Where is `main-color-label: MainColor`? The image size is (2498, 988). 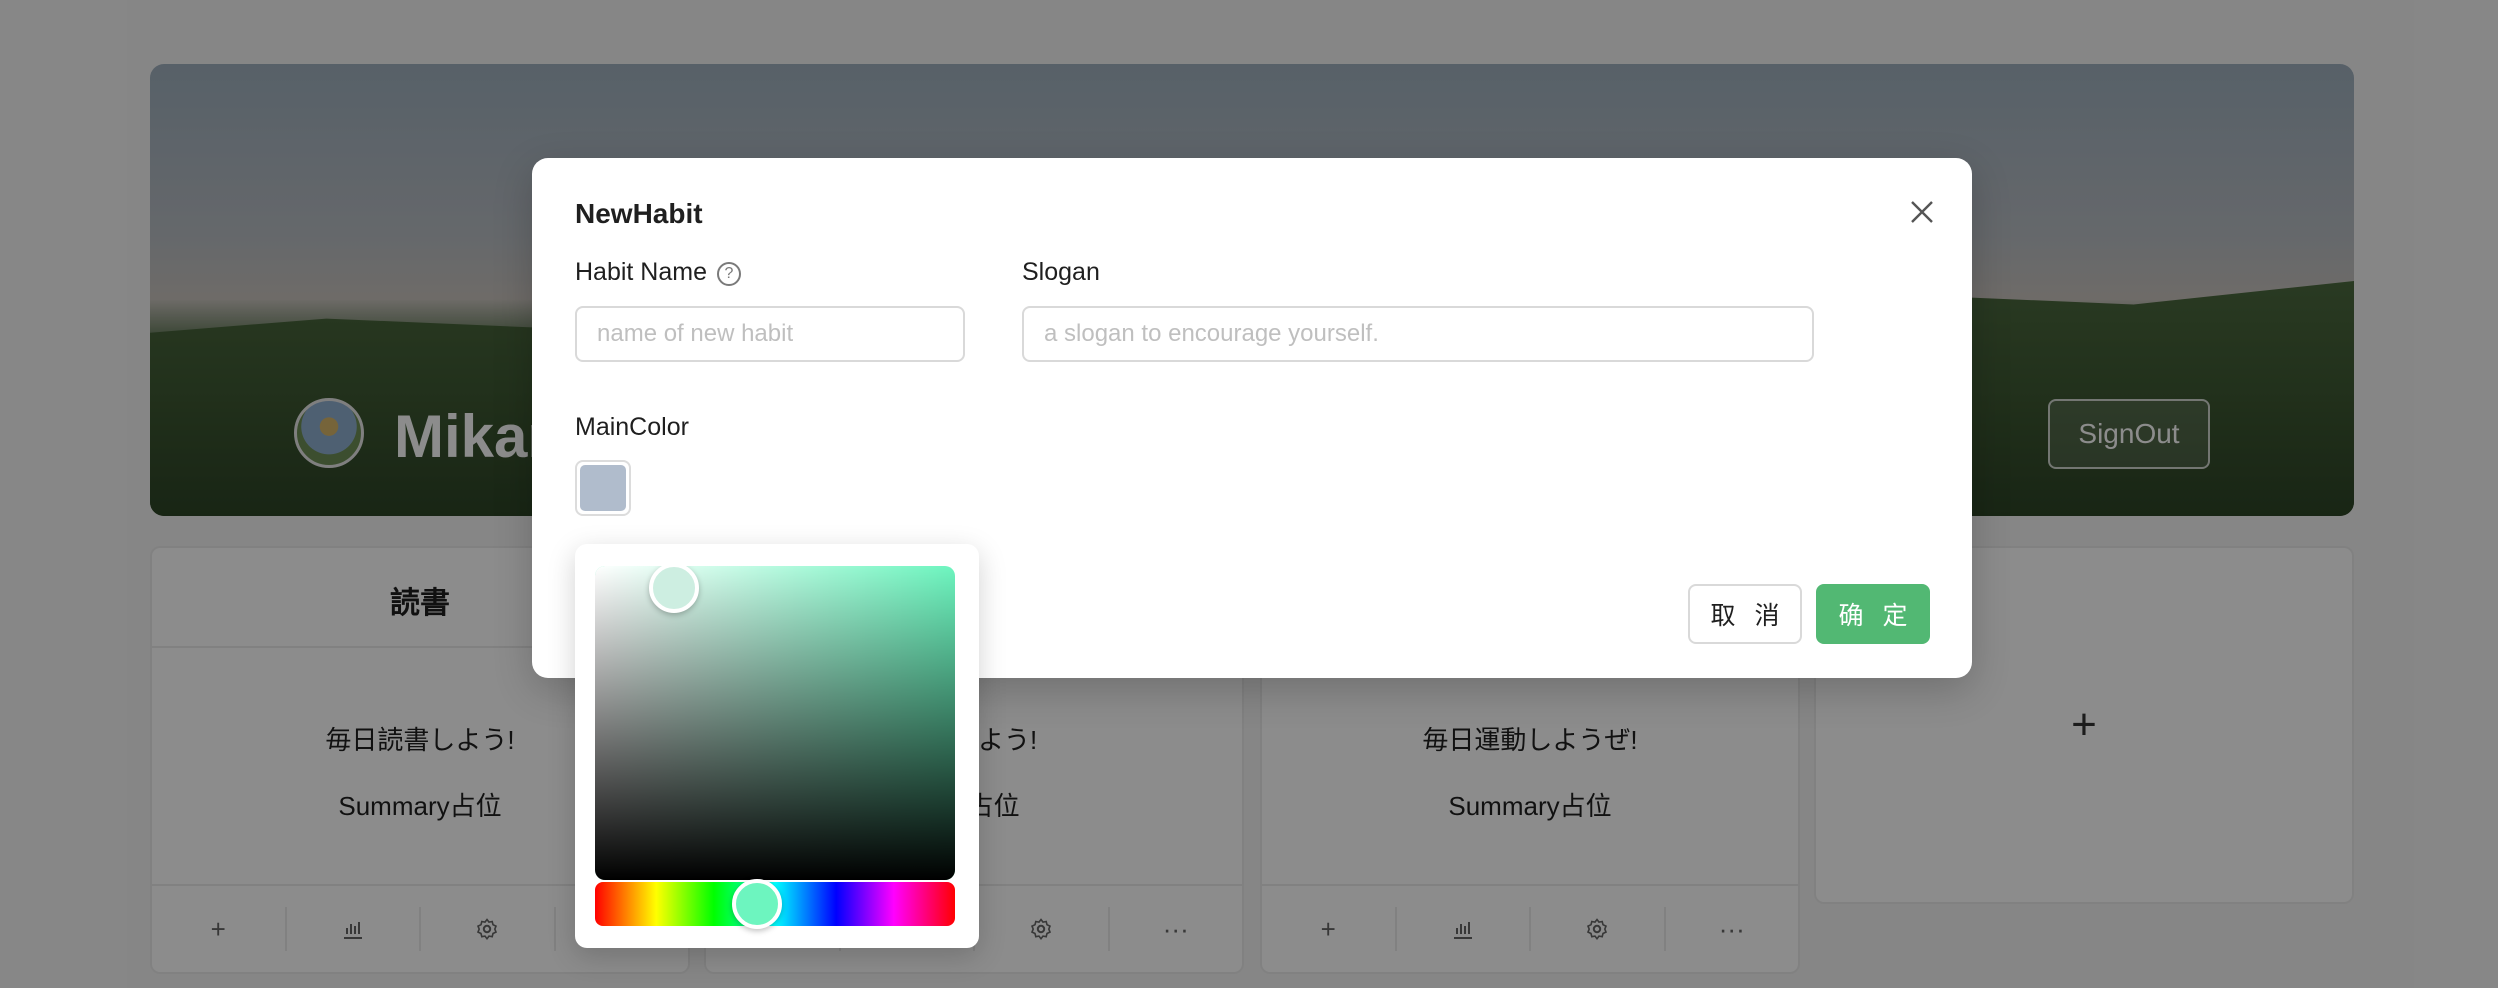 main-color-label: MainColor is located at coordinates (632, 427).